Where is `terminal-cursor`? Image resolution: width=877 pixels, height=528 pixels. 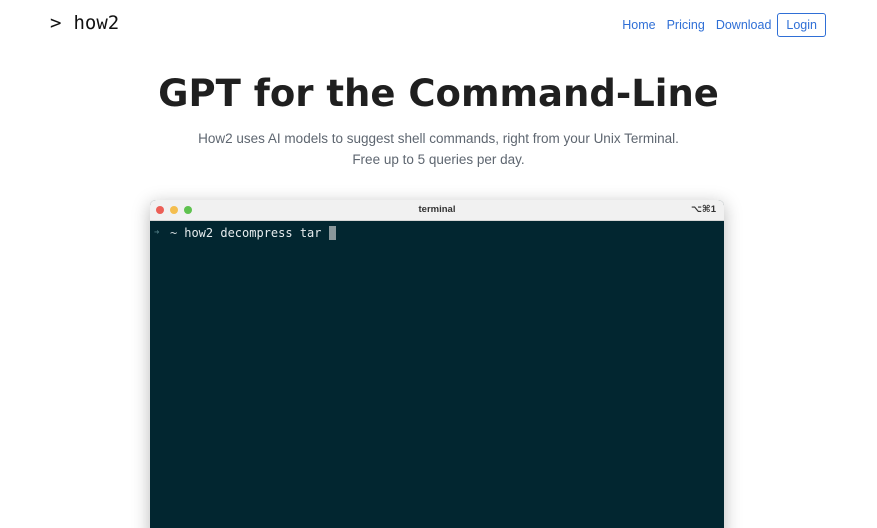
terminal-cursor is located at coordinates (332, 233).